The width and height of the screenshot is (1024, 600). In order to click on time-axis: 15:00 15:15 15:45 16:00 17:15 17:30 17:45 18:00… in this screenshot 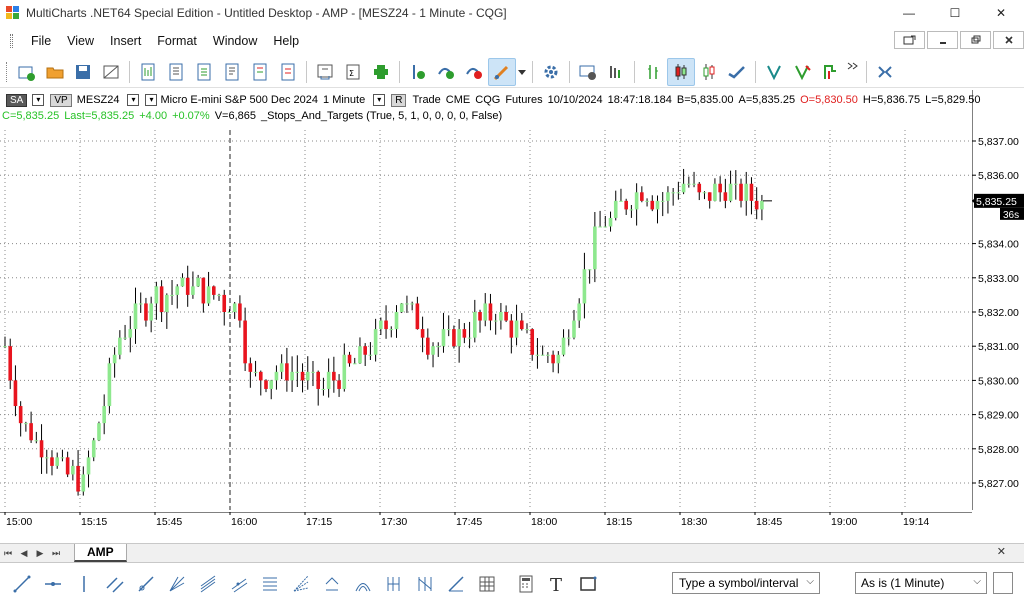, I will do `click(486, 520)`.